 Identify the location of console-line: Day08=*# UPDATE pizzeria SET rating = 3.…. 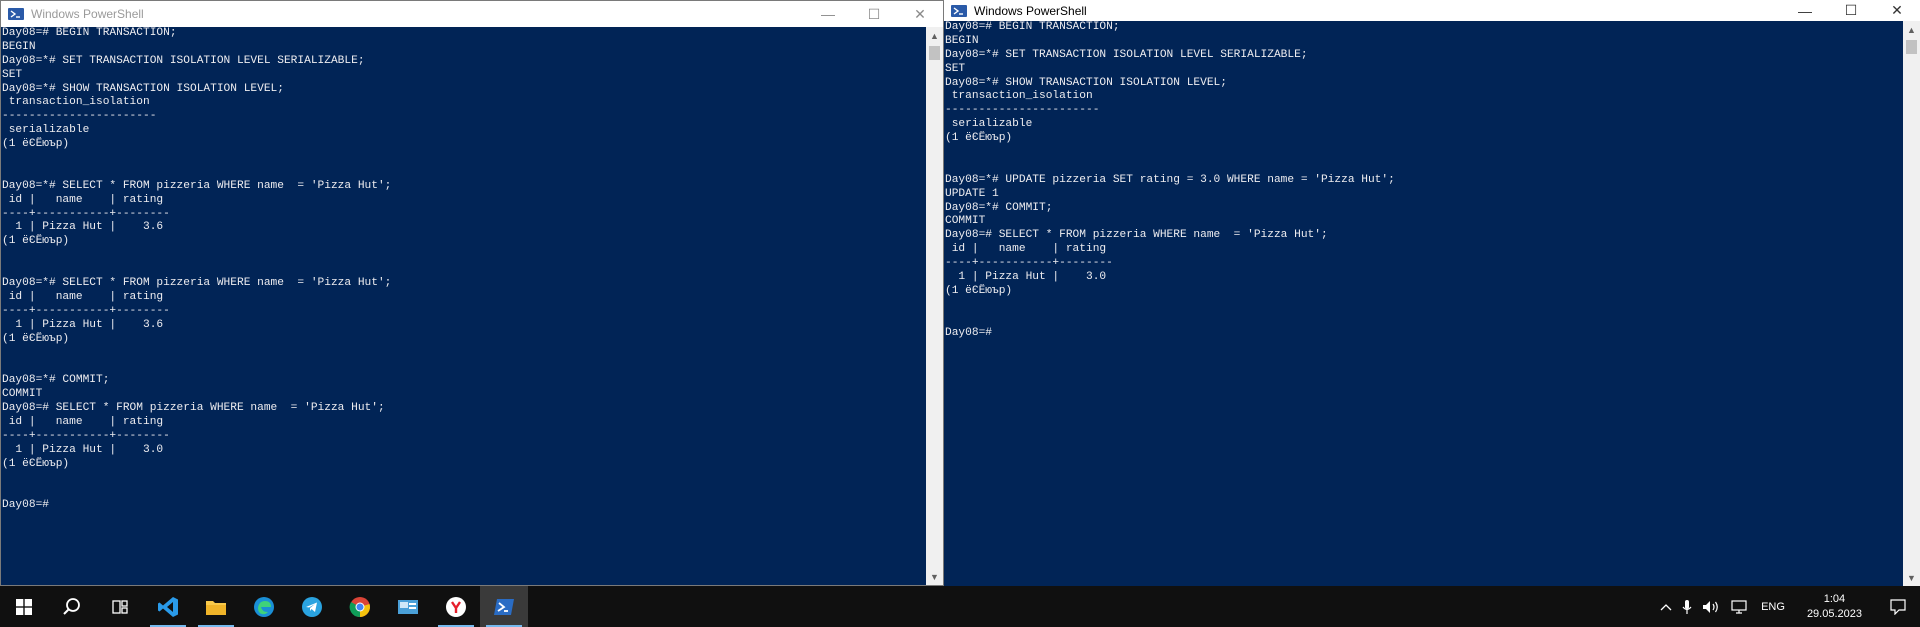
(1170, 179).